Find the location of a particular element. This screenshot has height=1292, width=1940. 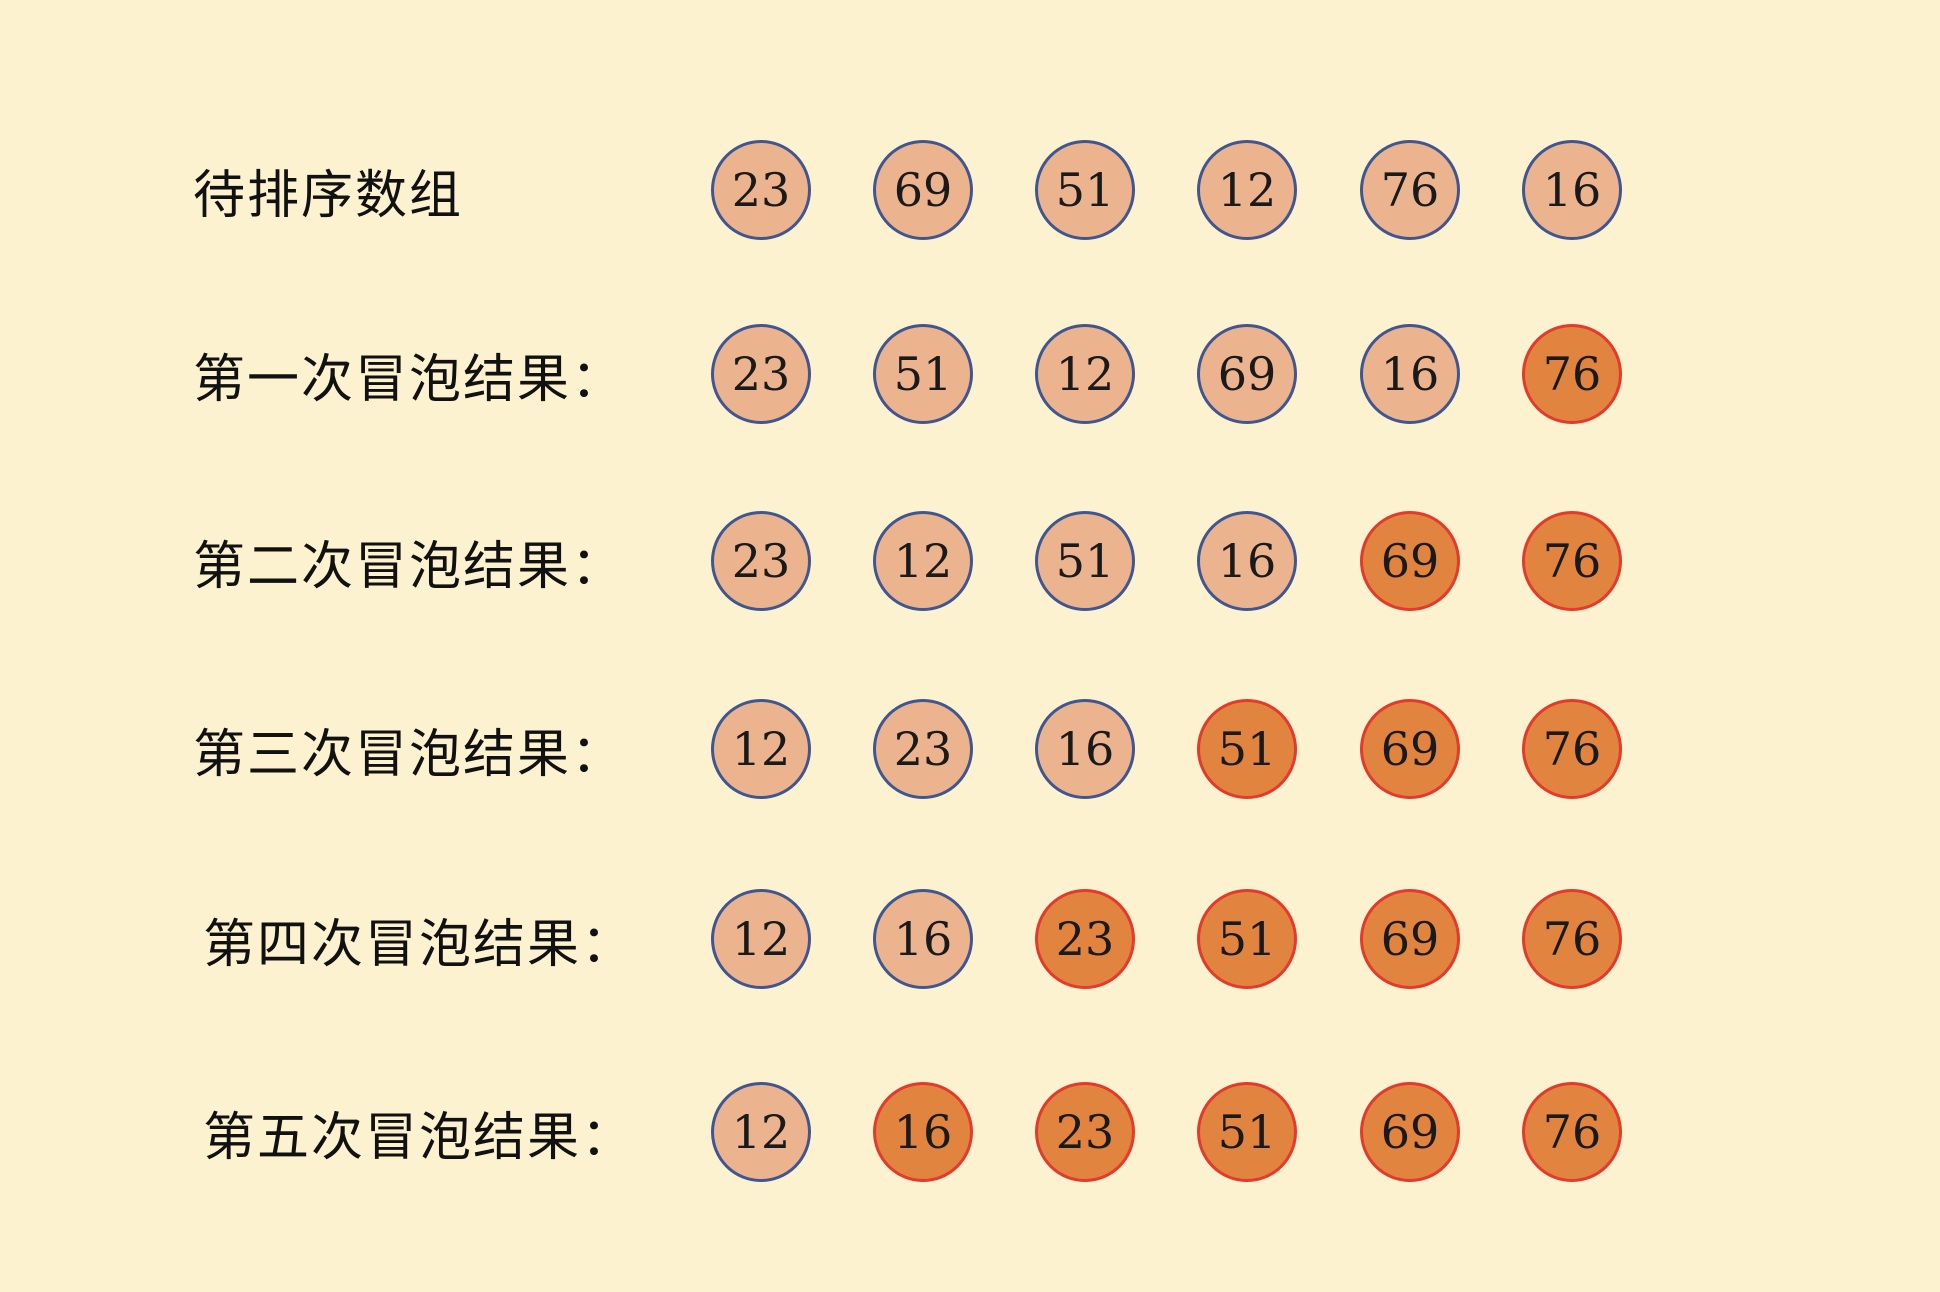

sort-row-initial: 待排序数组 23 69 51 12 76 16 is located at coordinates (970, 195).